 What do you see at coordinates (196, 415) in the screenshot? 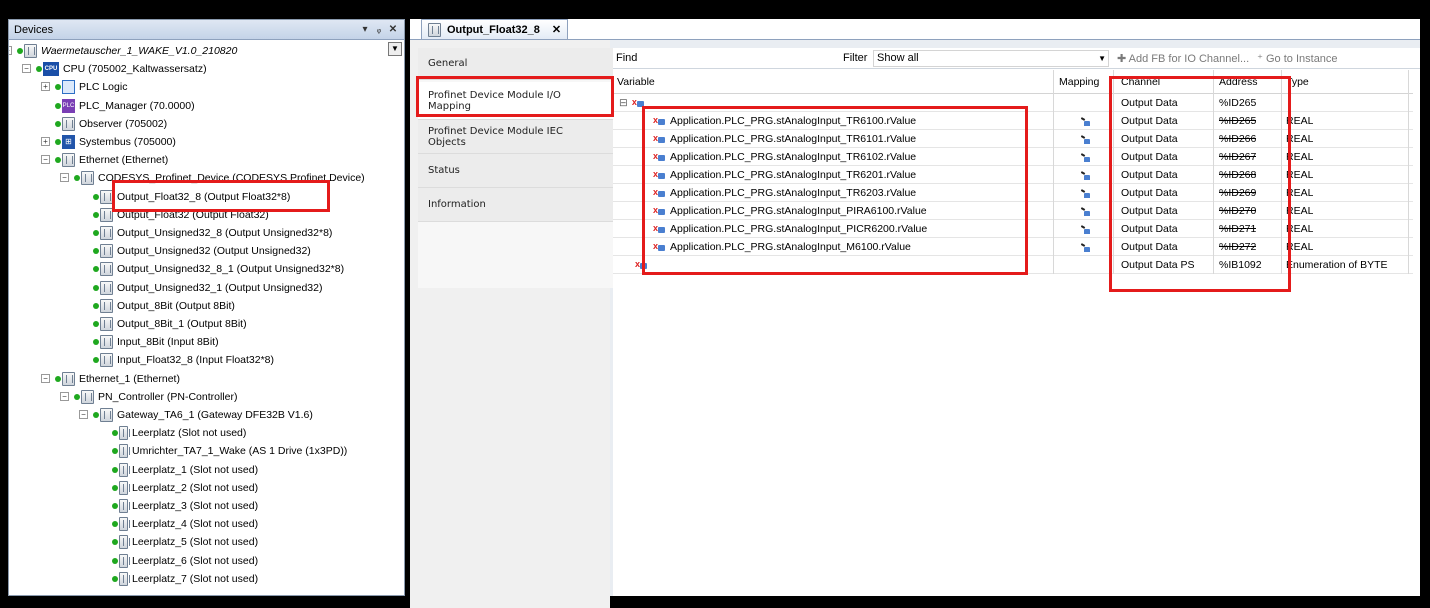
I see `tree-item: − Gateway_TA6_1 (Gateway DFE32B V1.6)` at bounding box center [196, 415].